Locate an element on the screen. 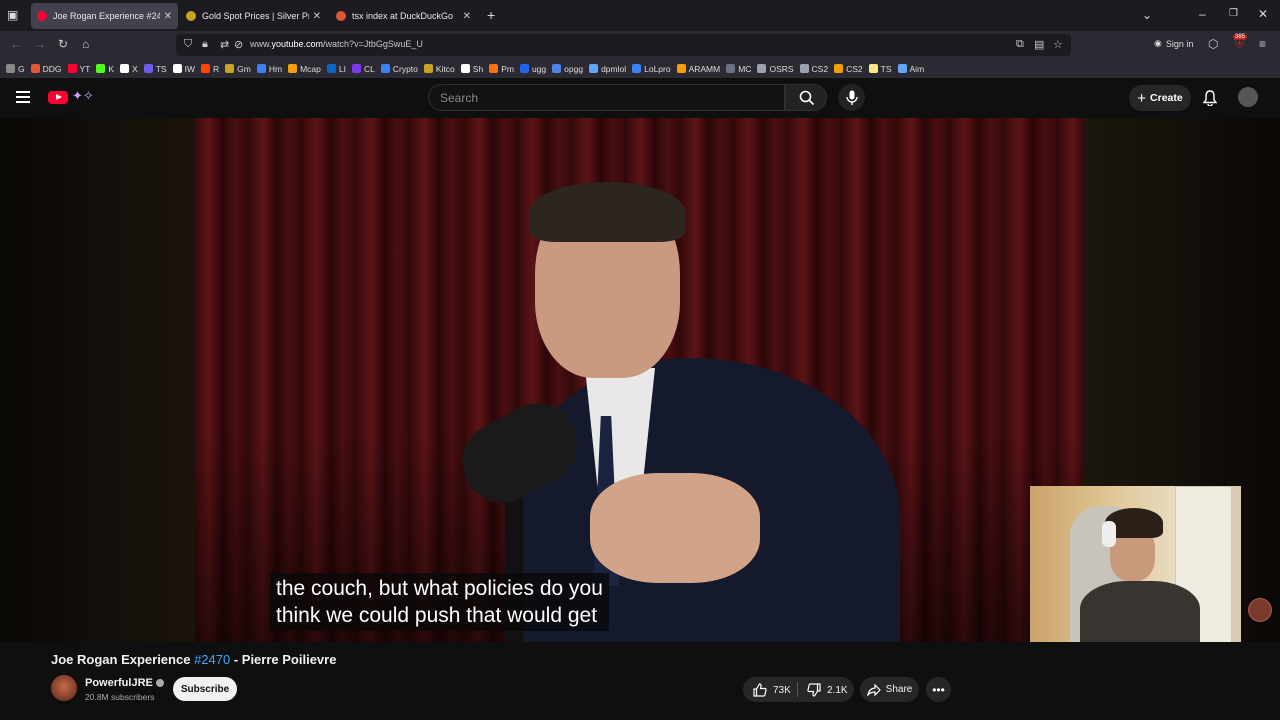  forward-icon: → is located at coordinates (40, 44).